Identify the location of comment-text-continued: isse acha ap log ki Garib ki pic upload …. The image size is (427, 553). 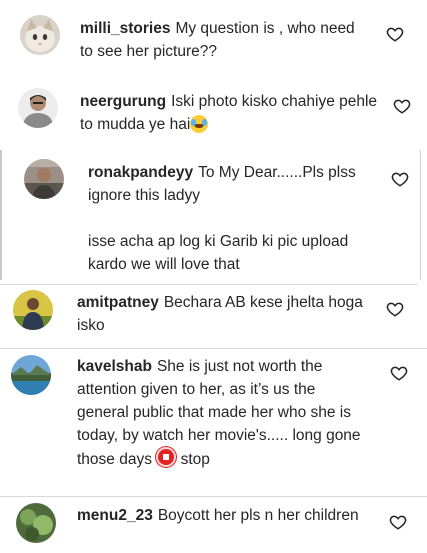
(218, 253).